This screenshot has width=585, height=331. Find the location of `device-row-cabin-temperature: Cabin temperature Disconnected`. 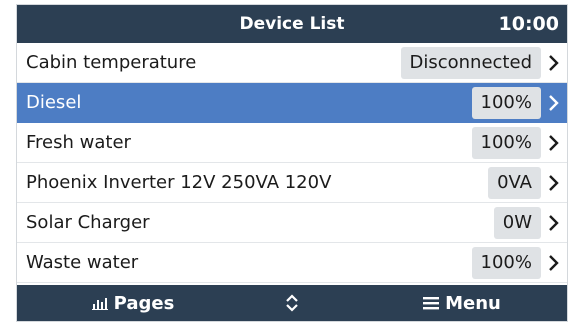

device-row-cabin-temperature: Cabin temperature Disconnected is located at coordinates (292, 63).